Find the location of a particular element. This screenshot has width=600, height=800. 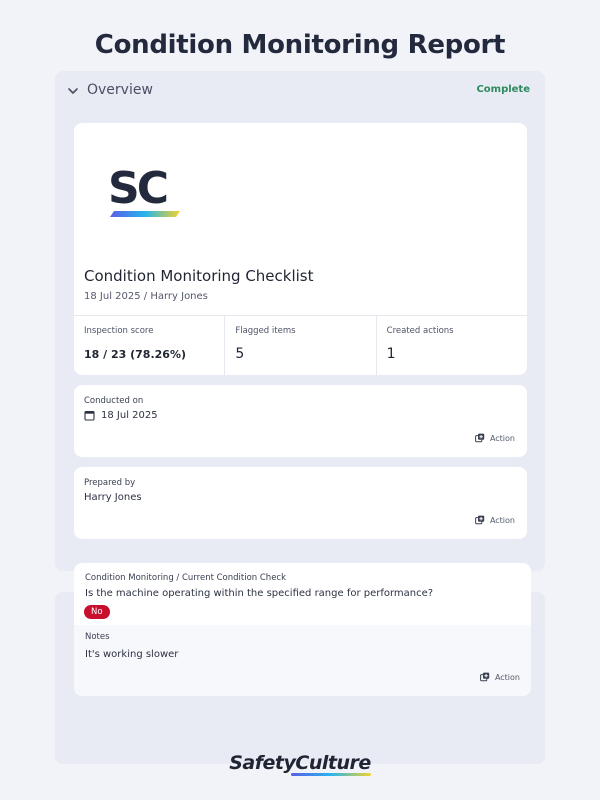

calendar-icon is located at coordinates (89, 415).